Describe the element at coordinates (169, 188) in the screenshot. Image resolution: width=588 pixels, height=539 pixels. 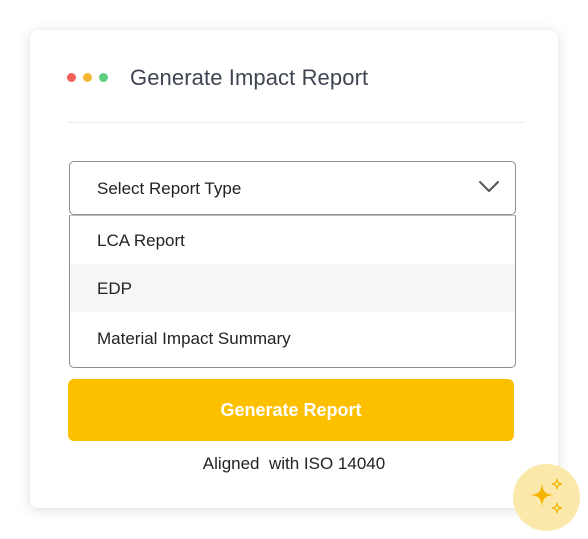
I see `report-type-select-label: Select Report Type` at that location.